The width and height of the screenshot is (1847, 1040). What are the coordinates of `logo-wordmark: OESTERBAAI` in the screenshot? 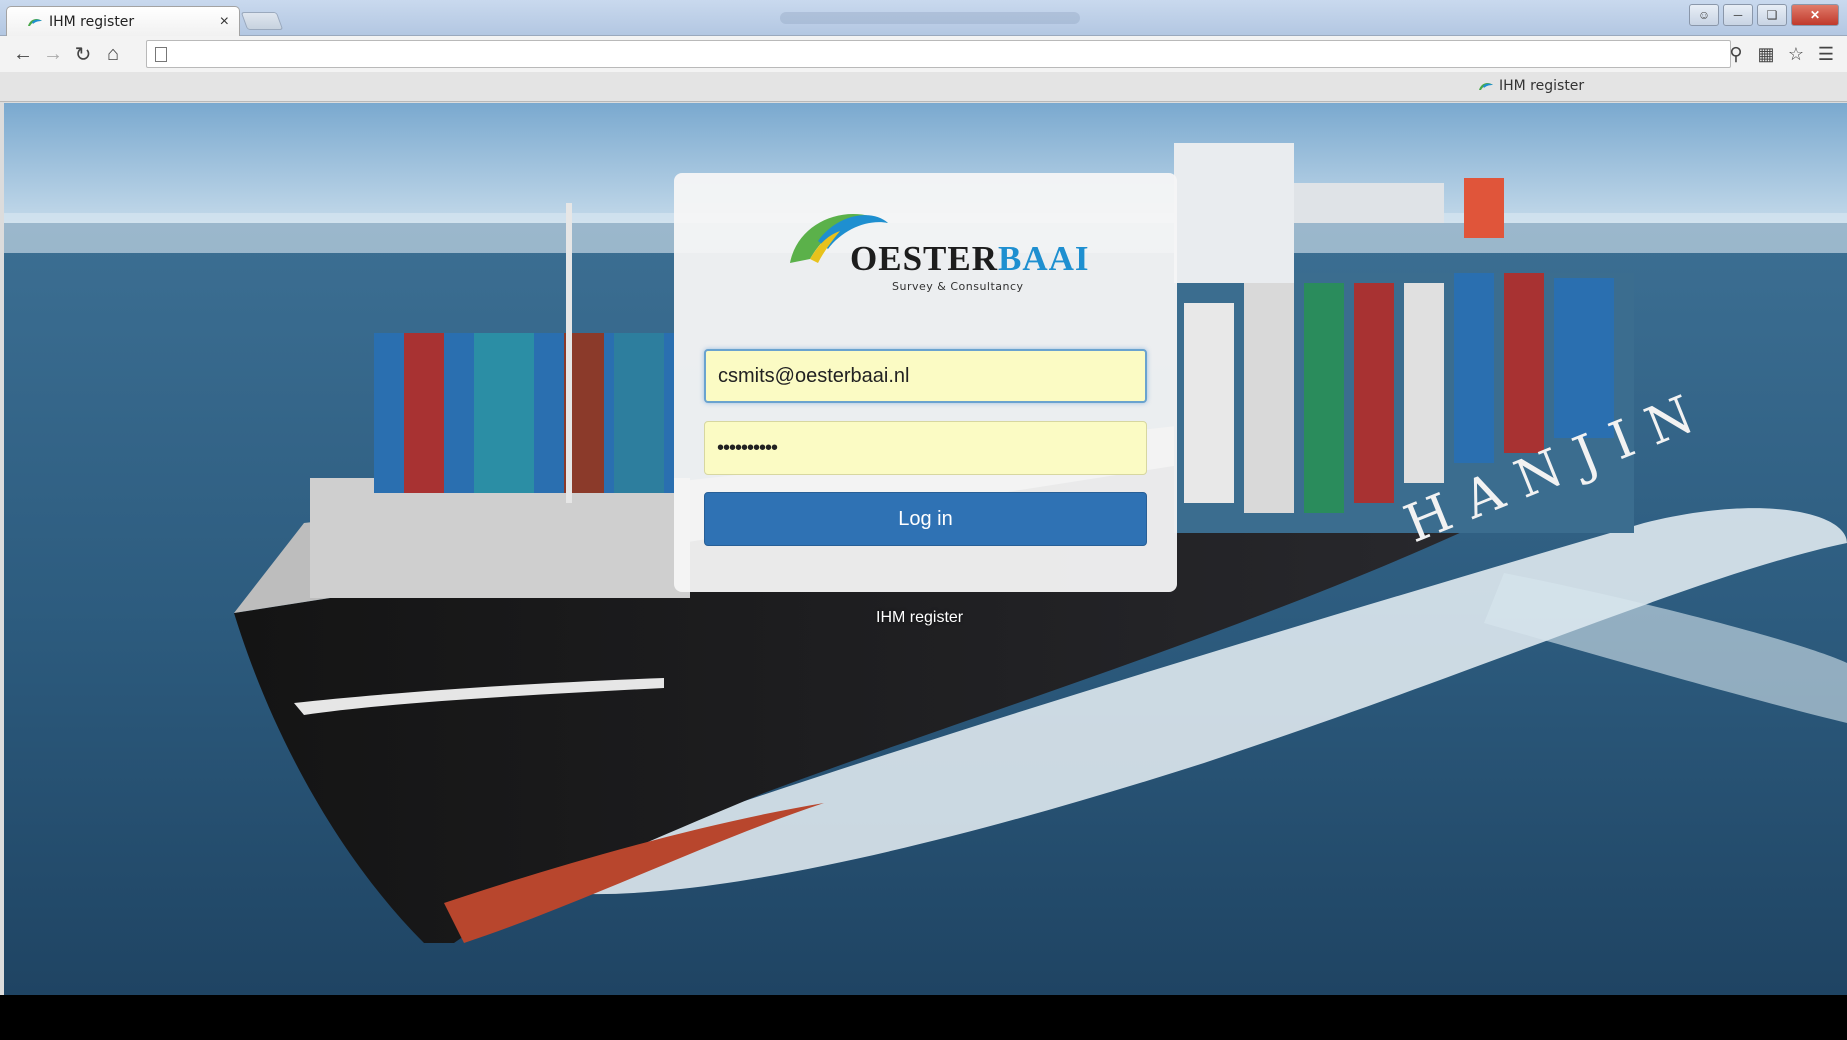 It's located at (970, 259).